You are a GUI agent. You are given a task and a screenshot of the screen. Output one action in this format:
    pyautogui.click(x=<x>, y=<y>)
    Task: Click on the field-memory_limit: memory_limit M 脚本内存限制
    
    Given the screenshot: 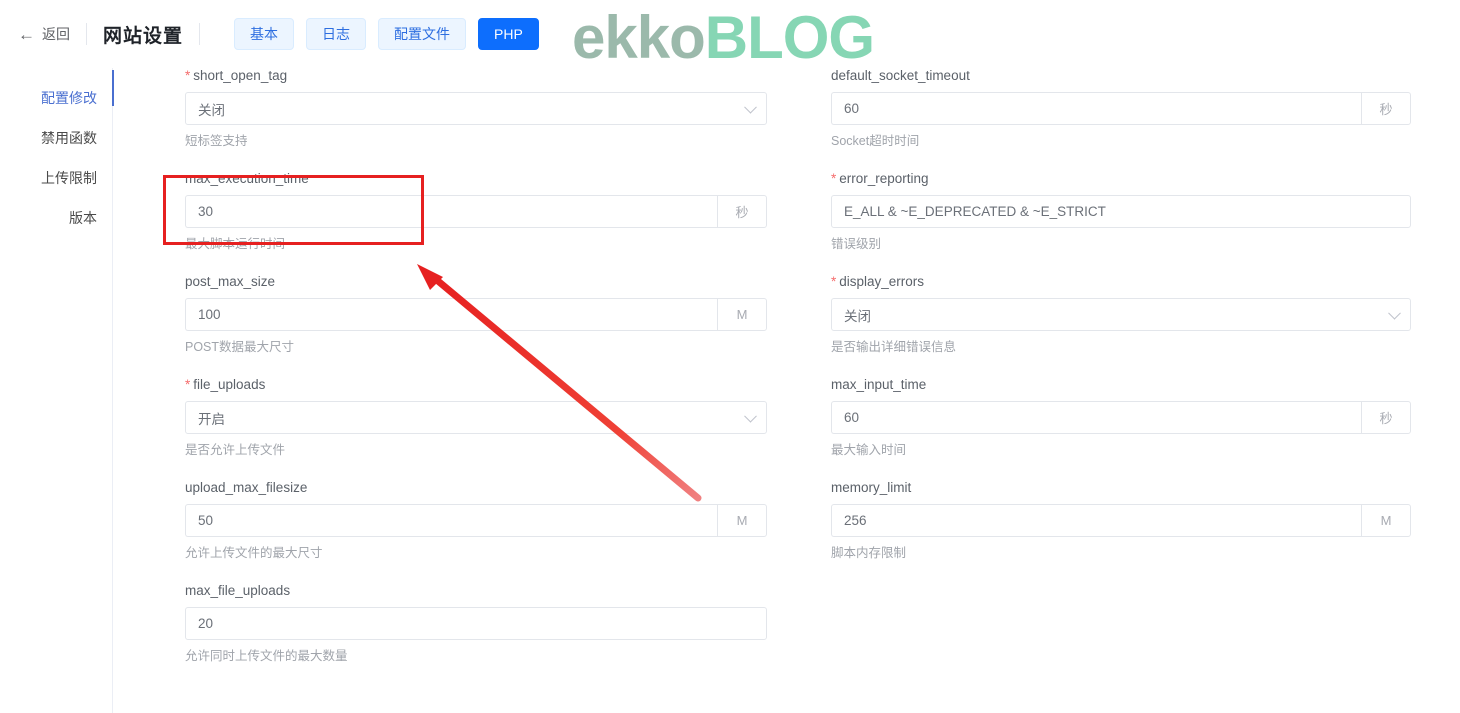 What is the action you would take?
    pyautogui.click(x=1121, y=520)
    